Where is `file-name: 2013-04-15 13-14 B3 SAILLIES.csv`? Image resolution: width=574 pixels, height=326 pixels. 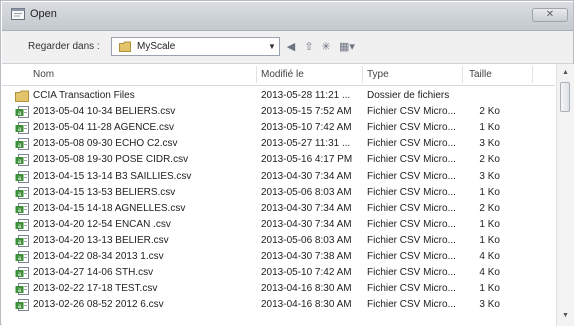
file-name: 2013-04-15 13-14 B3 SAILLIES.csv is located at coordinates (112, 176).